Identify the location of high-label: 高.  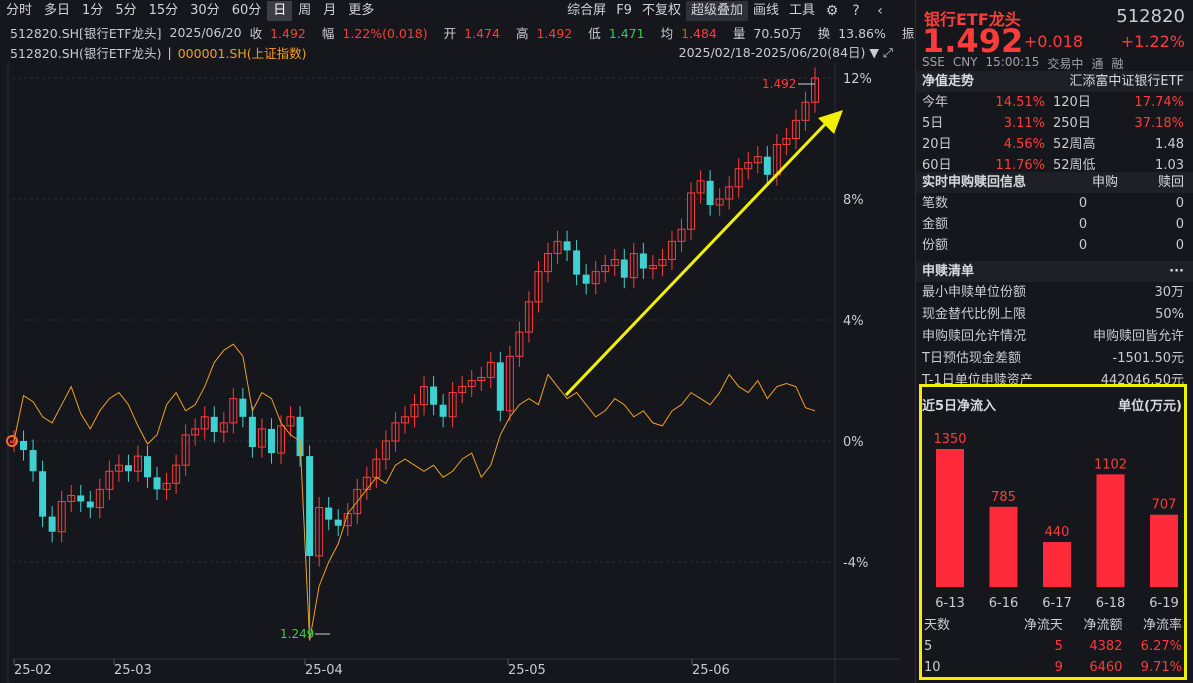
(522, 33).